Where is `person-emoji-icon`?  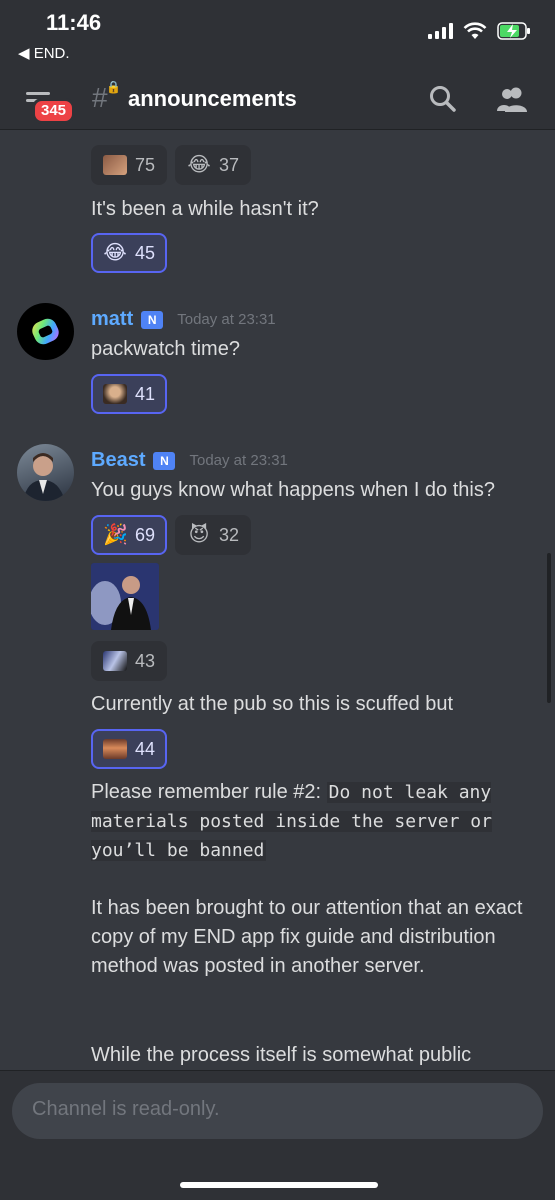 person-emoji-icon is located at coordinates (115, 394).